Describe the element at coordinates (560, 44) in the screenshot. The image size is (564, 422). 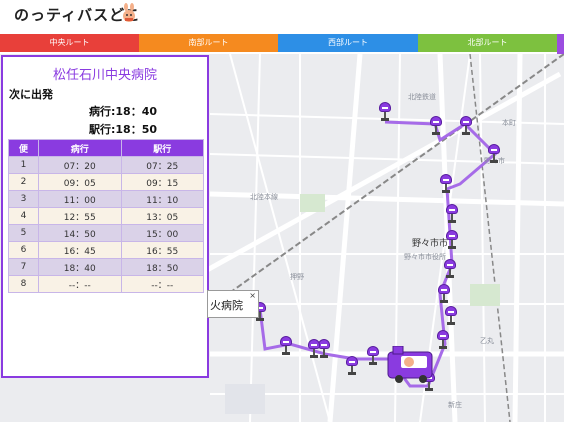
I see `tab-extra-route` at that location.